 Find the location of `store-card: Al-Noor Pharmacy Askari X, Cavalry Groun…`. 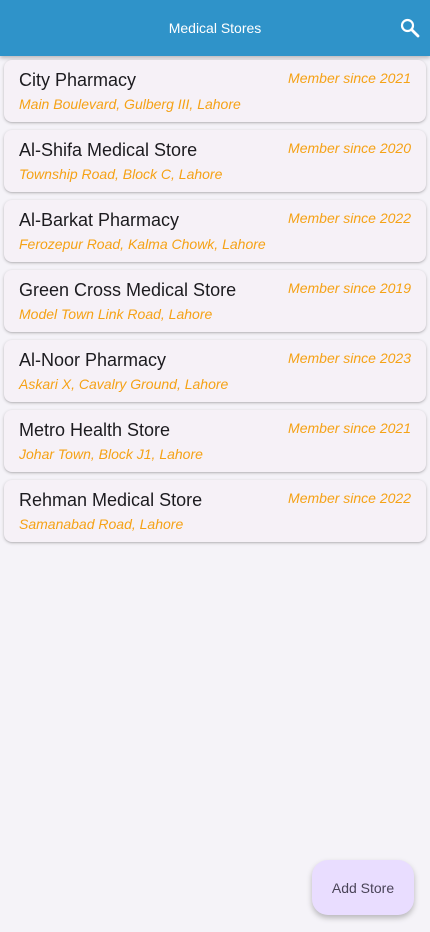

store-card: Al-Noor Pharmacy Askari X, Cavalry Groun… is located at coordinates (215, 371).